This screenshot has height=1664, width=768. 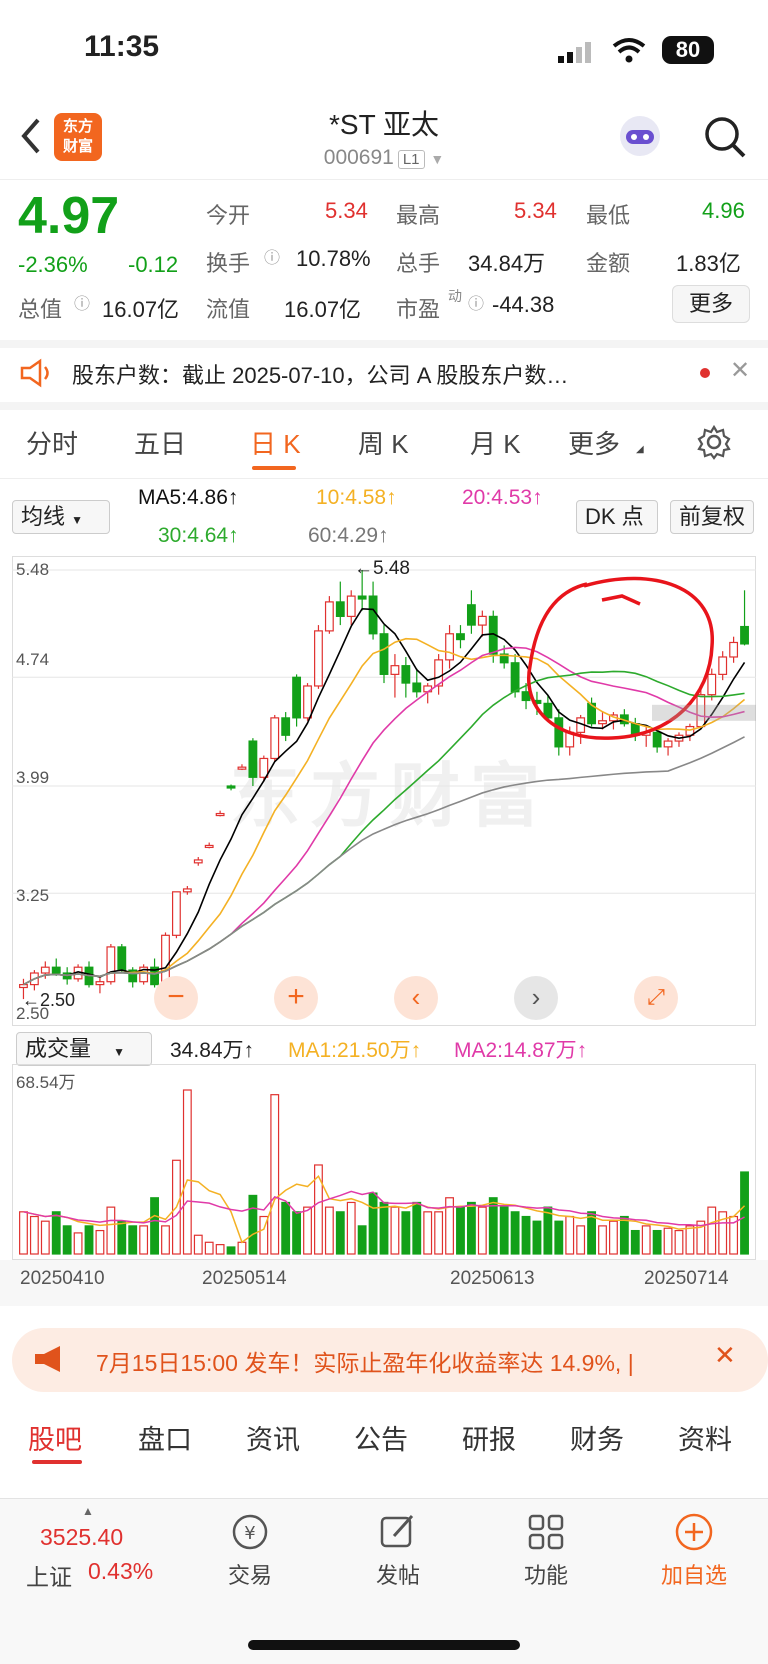 I want to click on index-value: 3525.40, so click(x=81, y=1537).